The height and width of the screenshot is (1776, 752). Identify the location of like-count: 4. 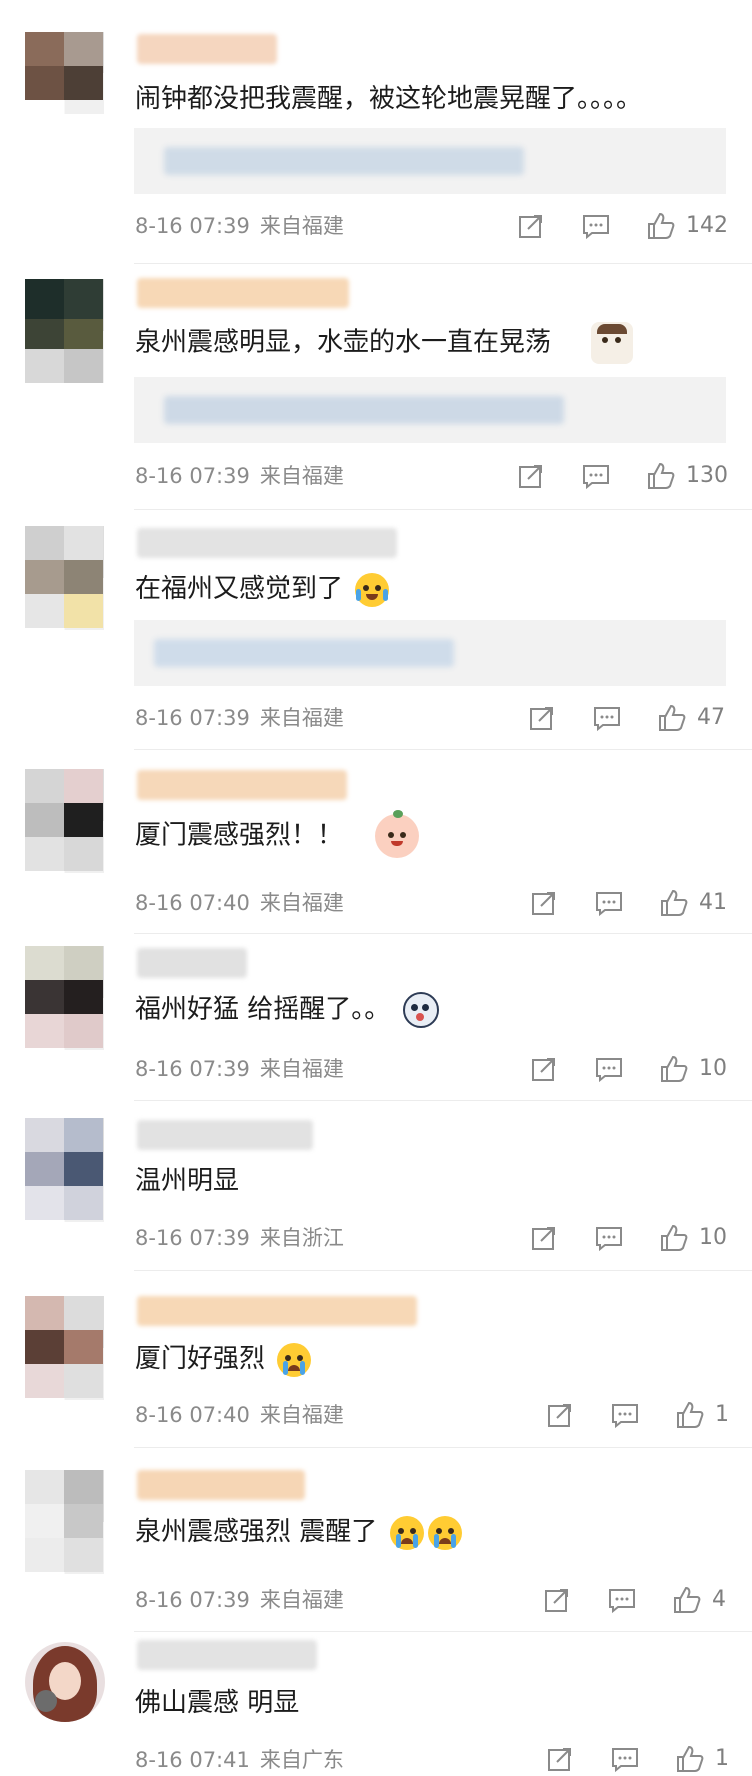
(719, 1599).